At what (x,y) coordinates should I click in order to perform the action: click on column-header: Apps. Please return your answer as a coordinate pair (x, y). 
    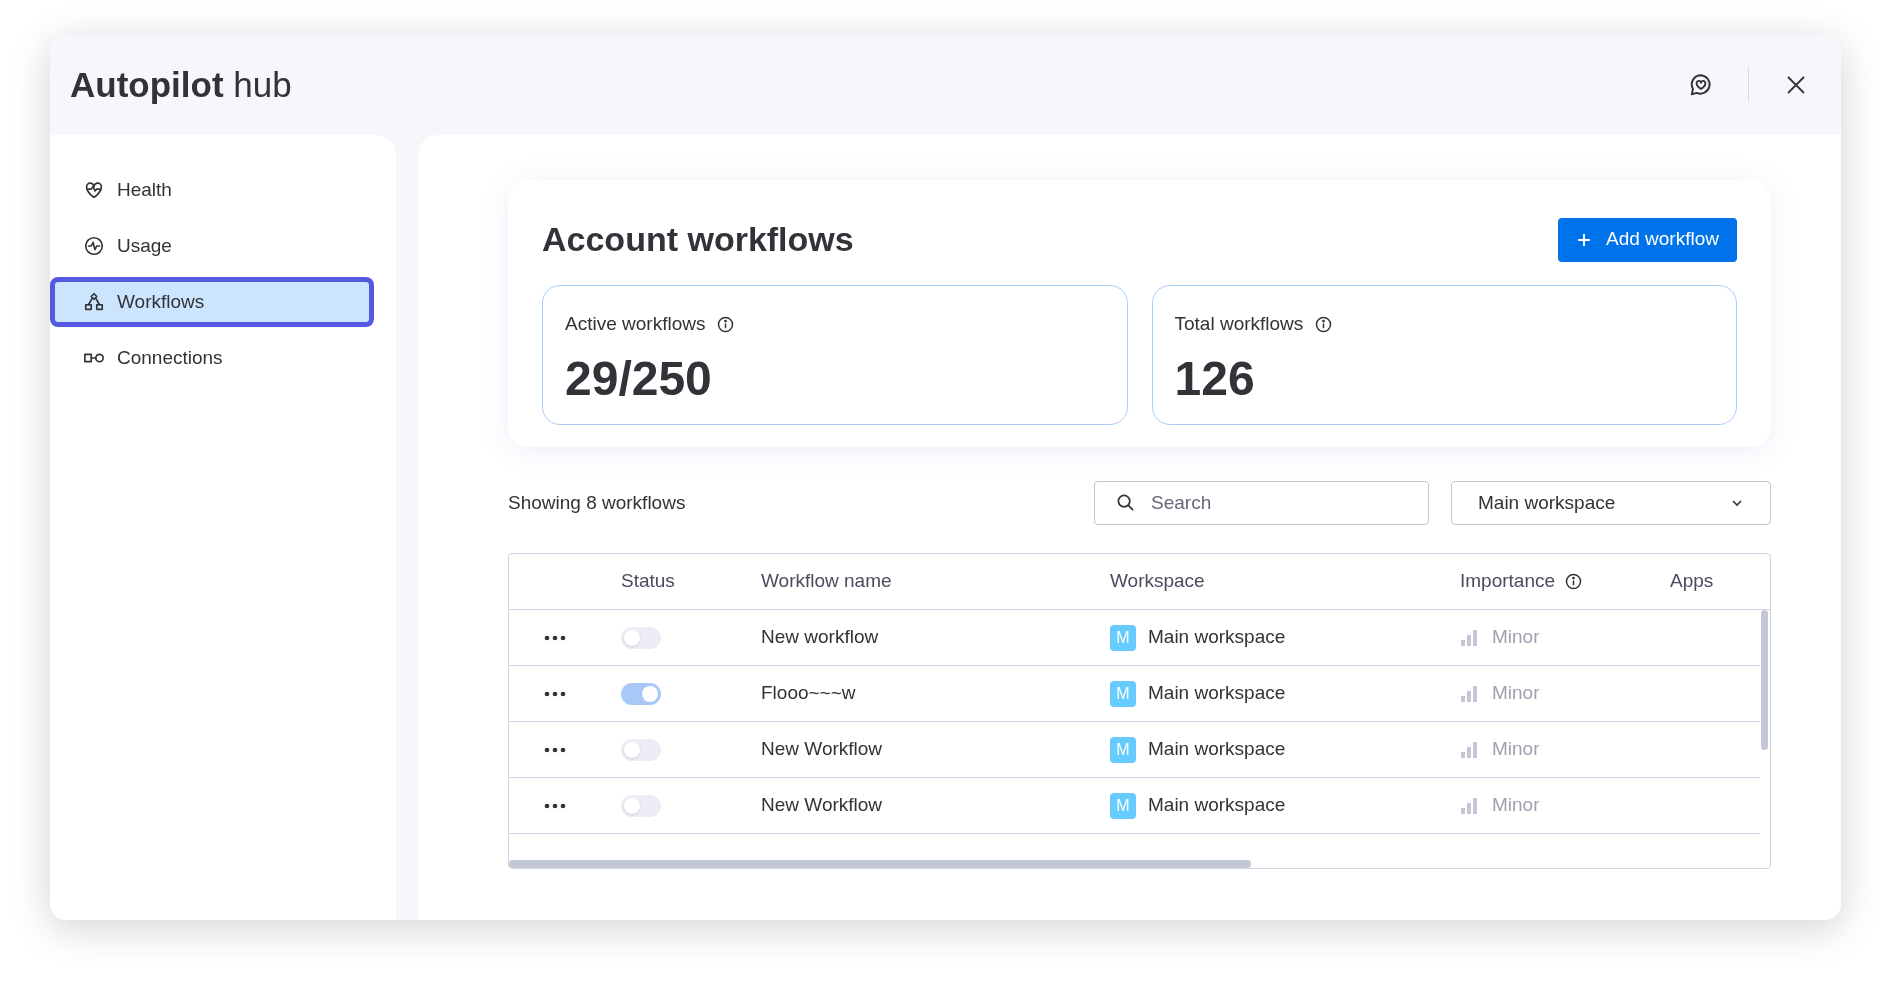
    Looking at the image, I should click on (1692, 581).